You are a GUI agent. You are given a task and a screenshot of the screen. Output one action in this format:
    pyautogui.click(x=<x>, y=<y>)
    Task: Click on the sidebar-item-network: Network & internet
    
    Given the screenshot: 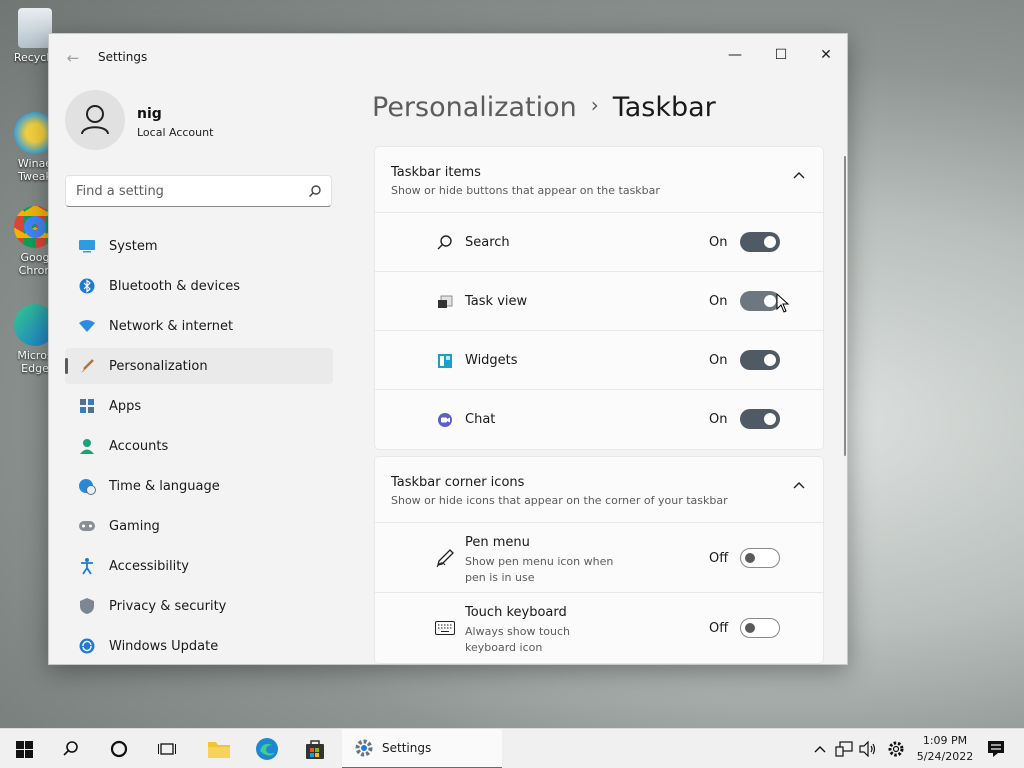 What is the action you would take?
    pyautogui.click(x=199, y=326)
    